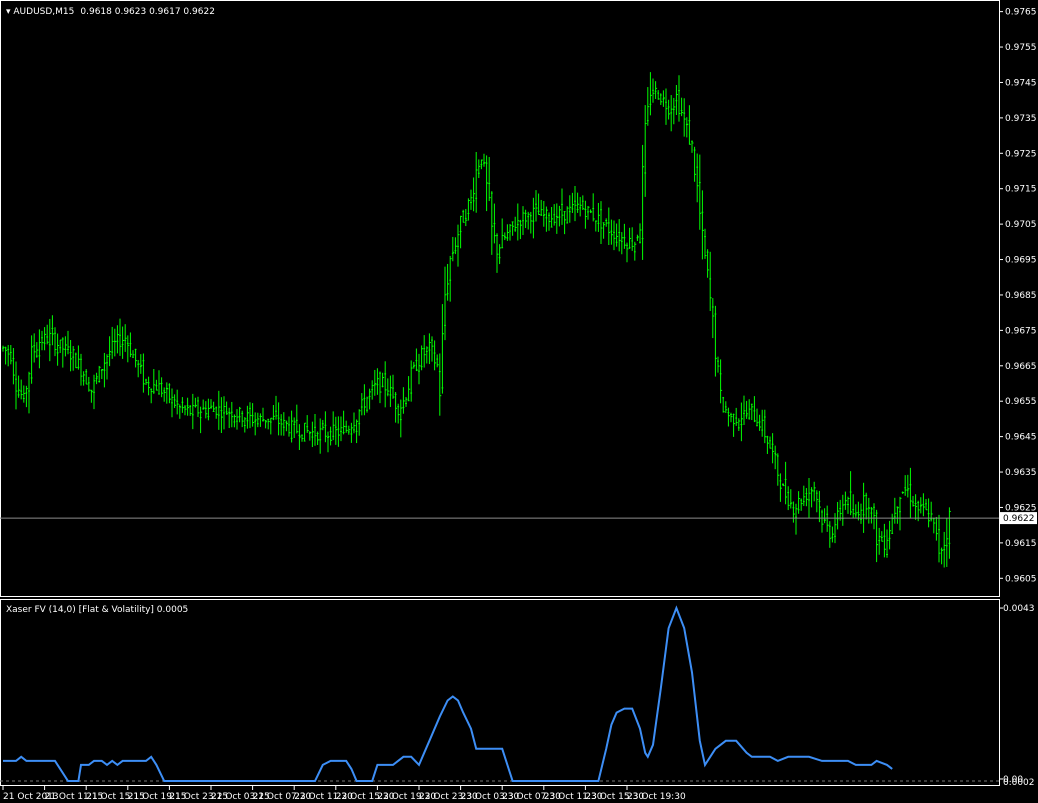  Describe the element at coordinates (1021, 296) in the screenshot. I see `price-tick-label: 0.9685` at that location.